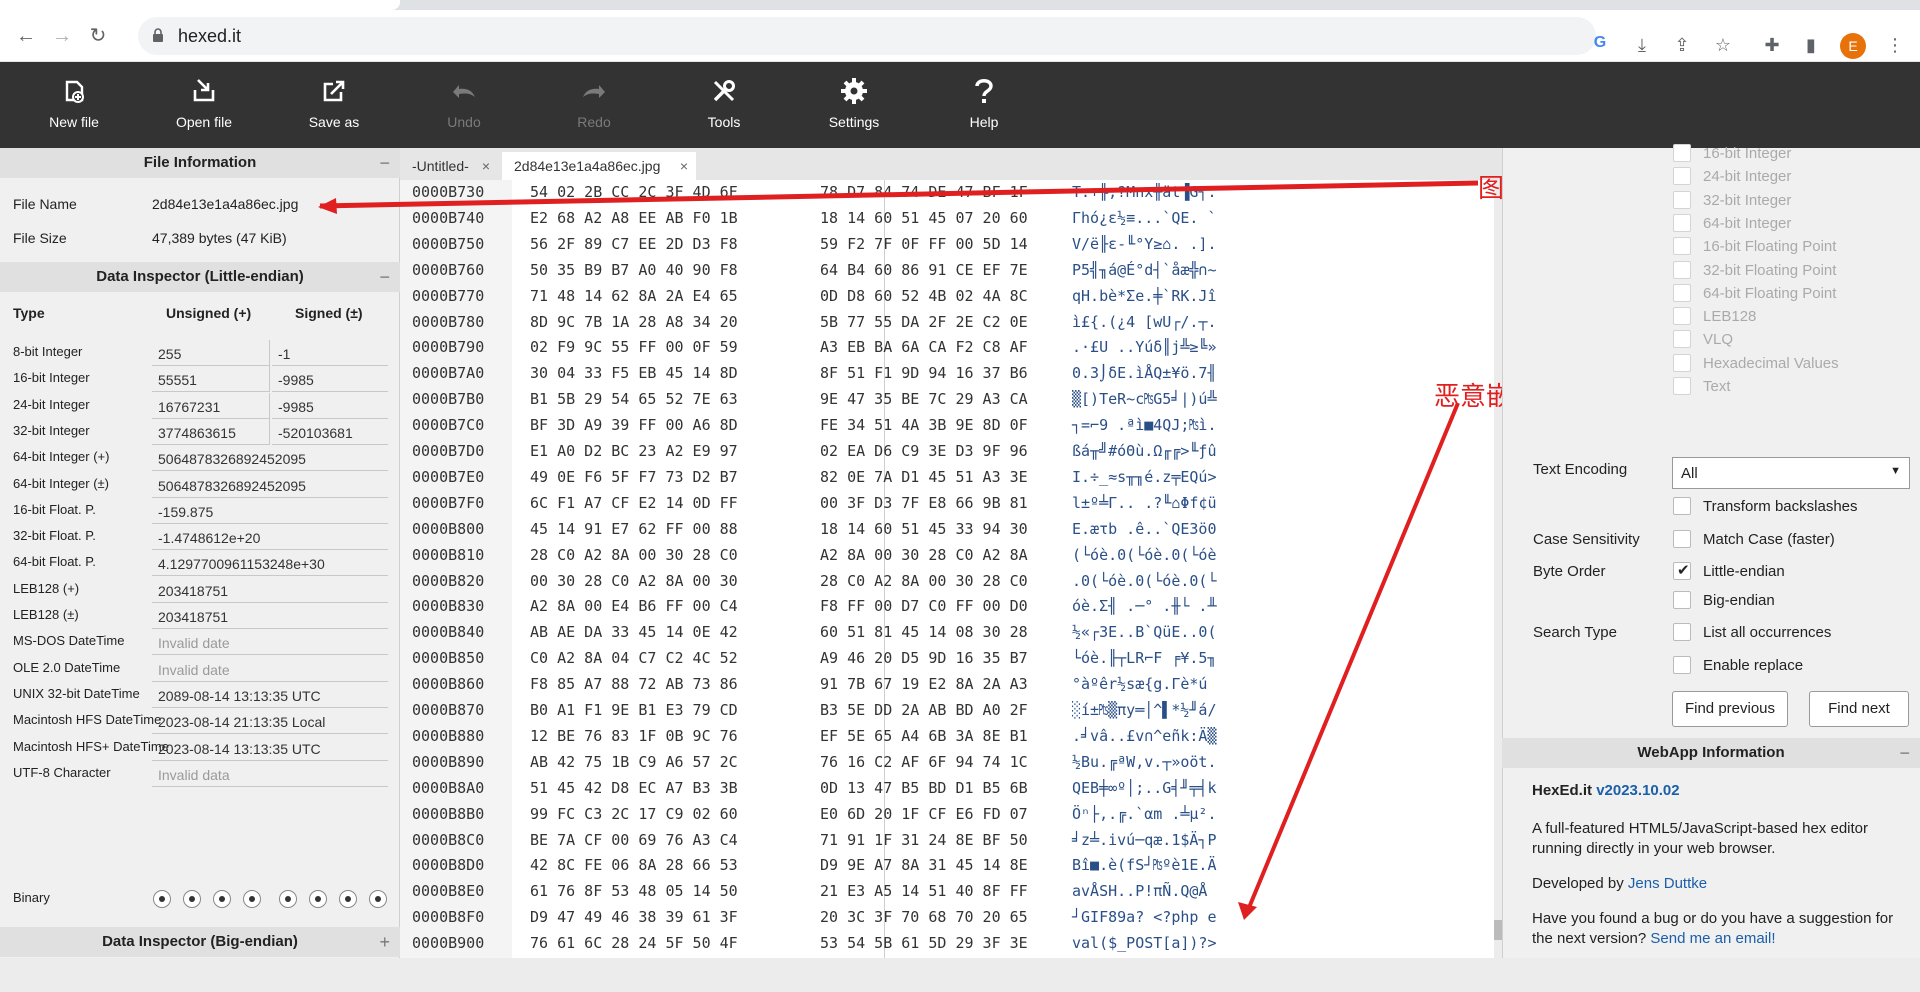 Image resolution: width=1920 pixels, height=992 pixels. What do you see at coordinates (924, 917) in the screenshot?
I see `hex-bytes-right: 20 3C 3F 70 68 70 20 65` at bounding box center [924, 917].